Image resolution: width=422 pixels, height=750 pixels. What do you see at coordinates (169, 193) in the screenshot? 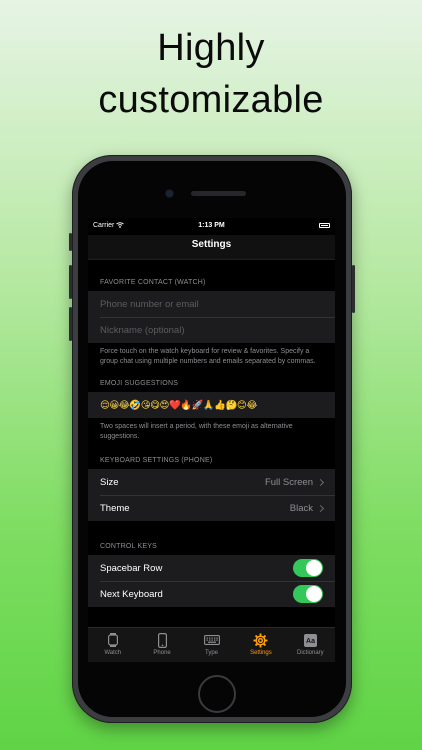
I see `camera-icon` at bounding box center [169, 193].